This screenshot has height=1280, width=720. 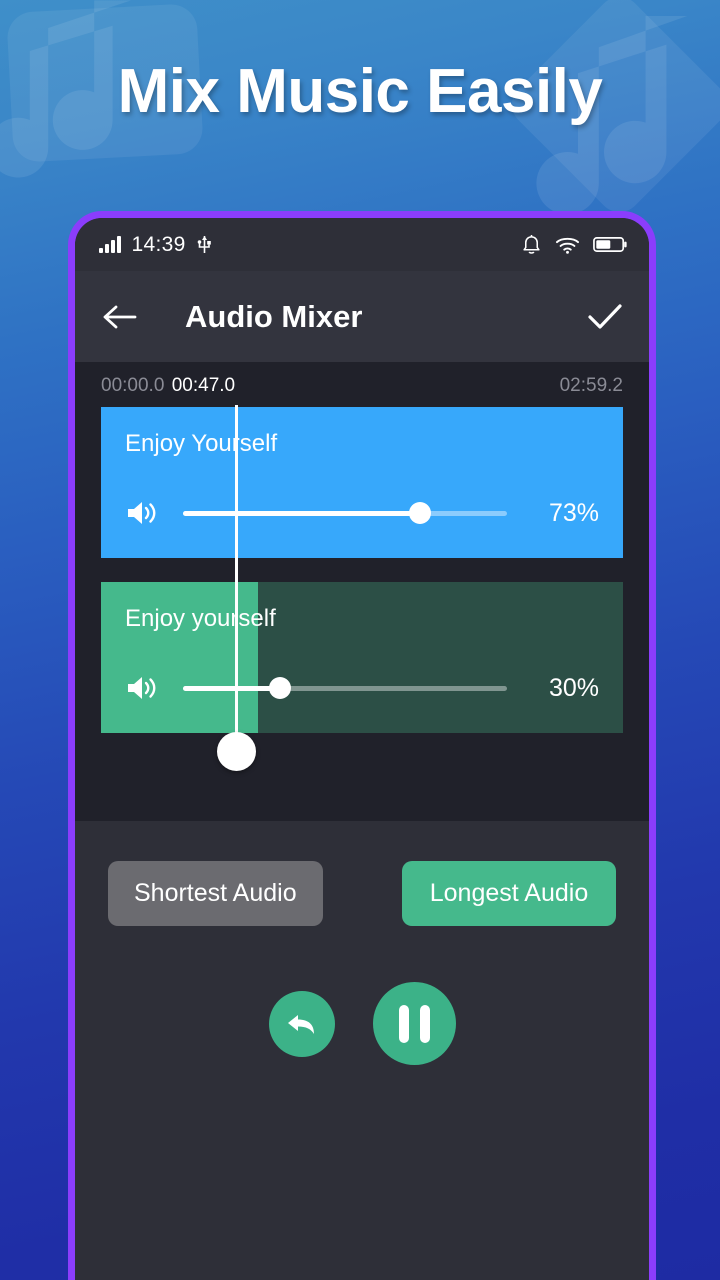 I want to click on track-title: Enjoy Yourself, so click(x=201, y=443).